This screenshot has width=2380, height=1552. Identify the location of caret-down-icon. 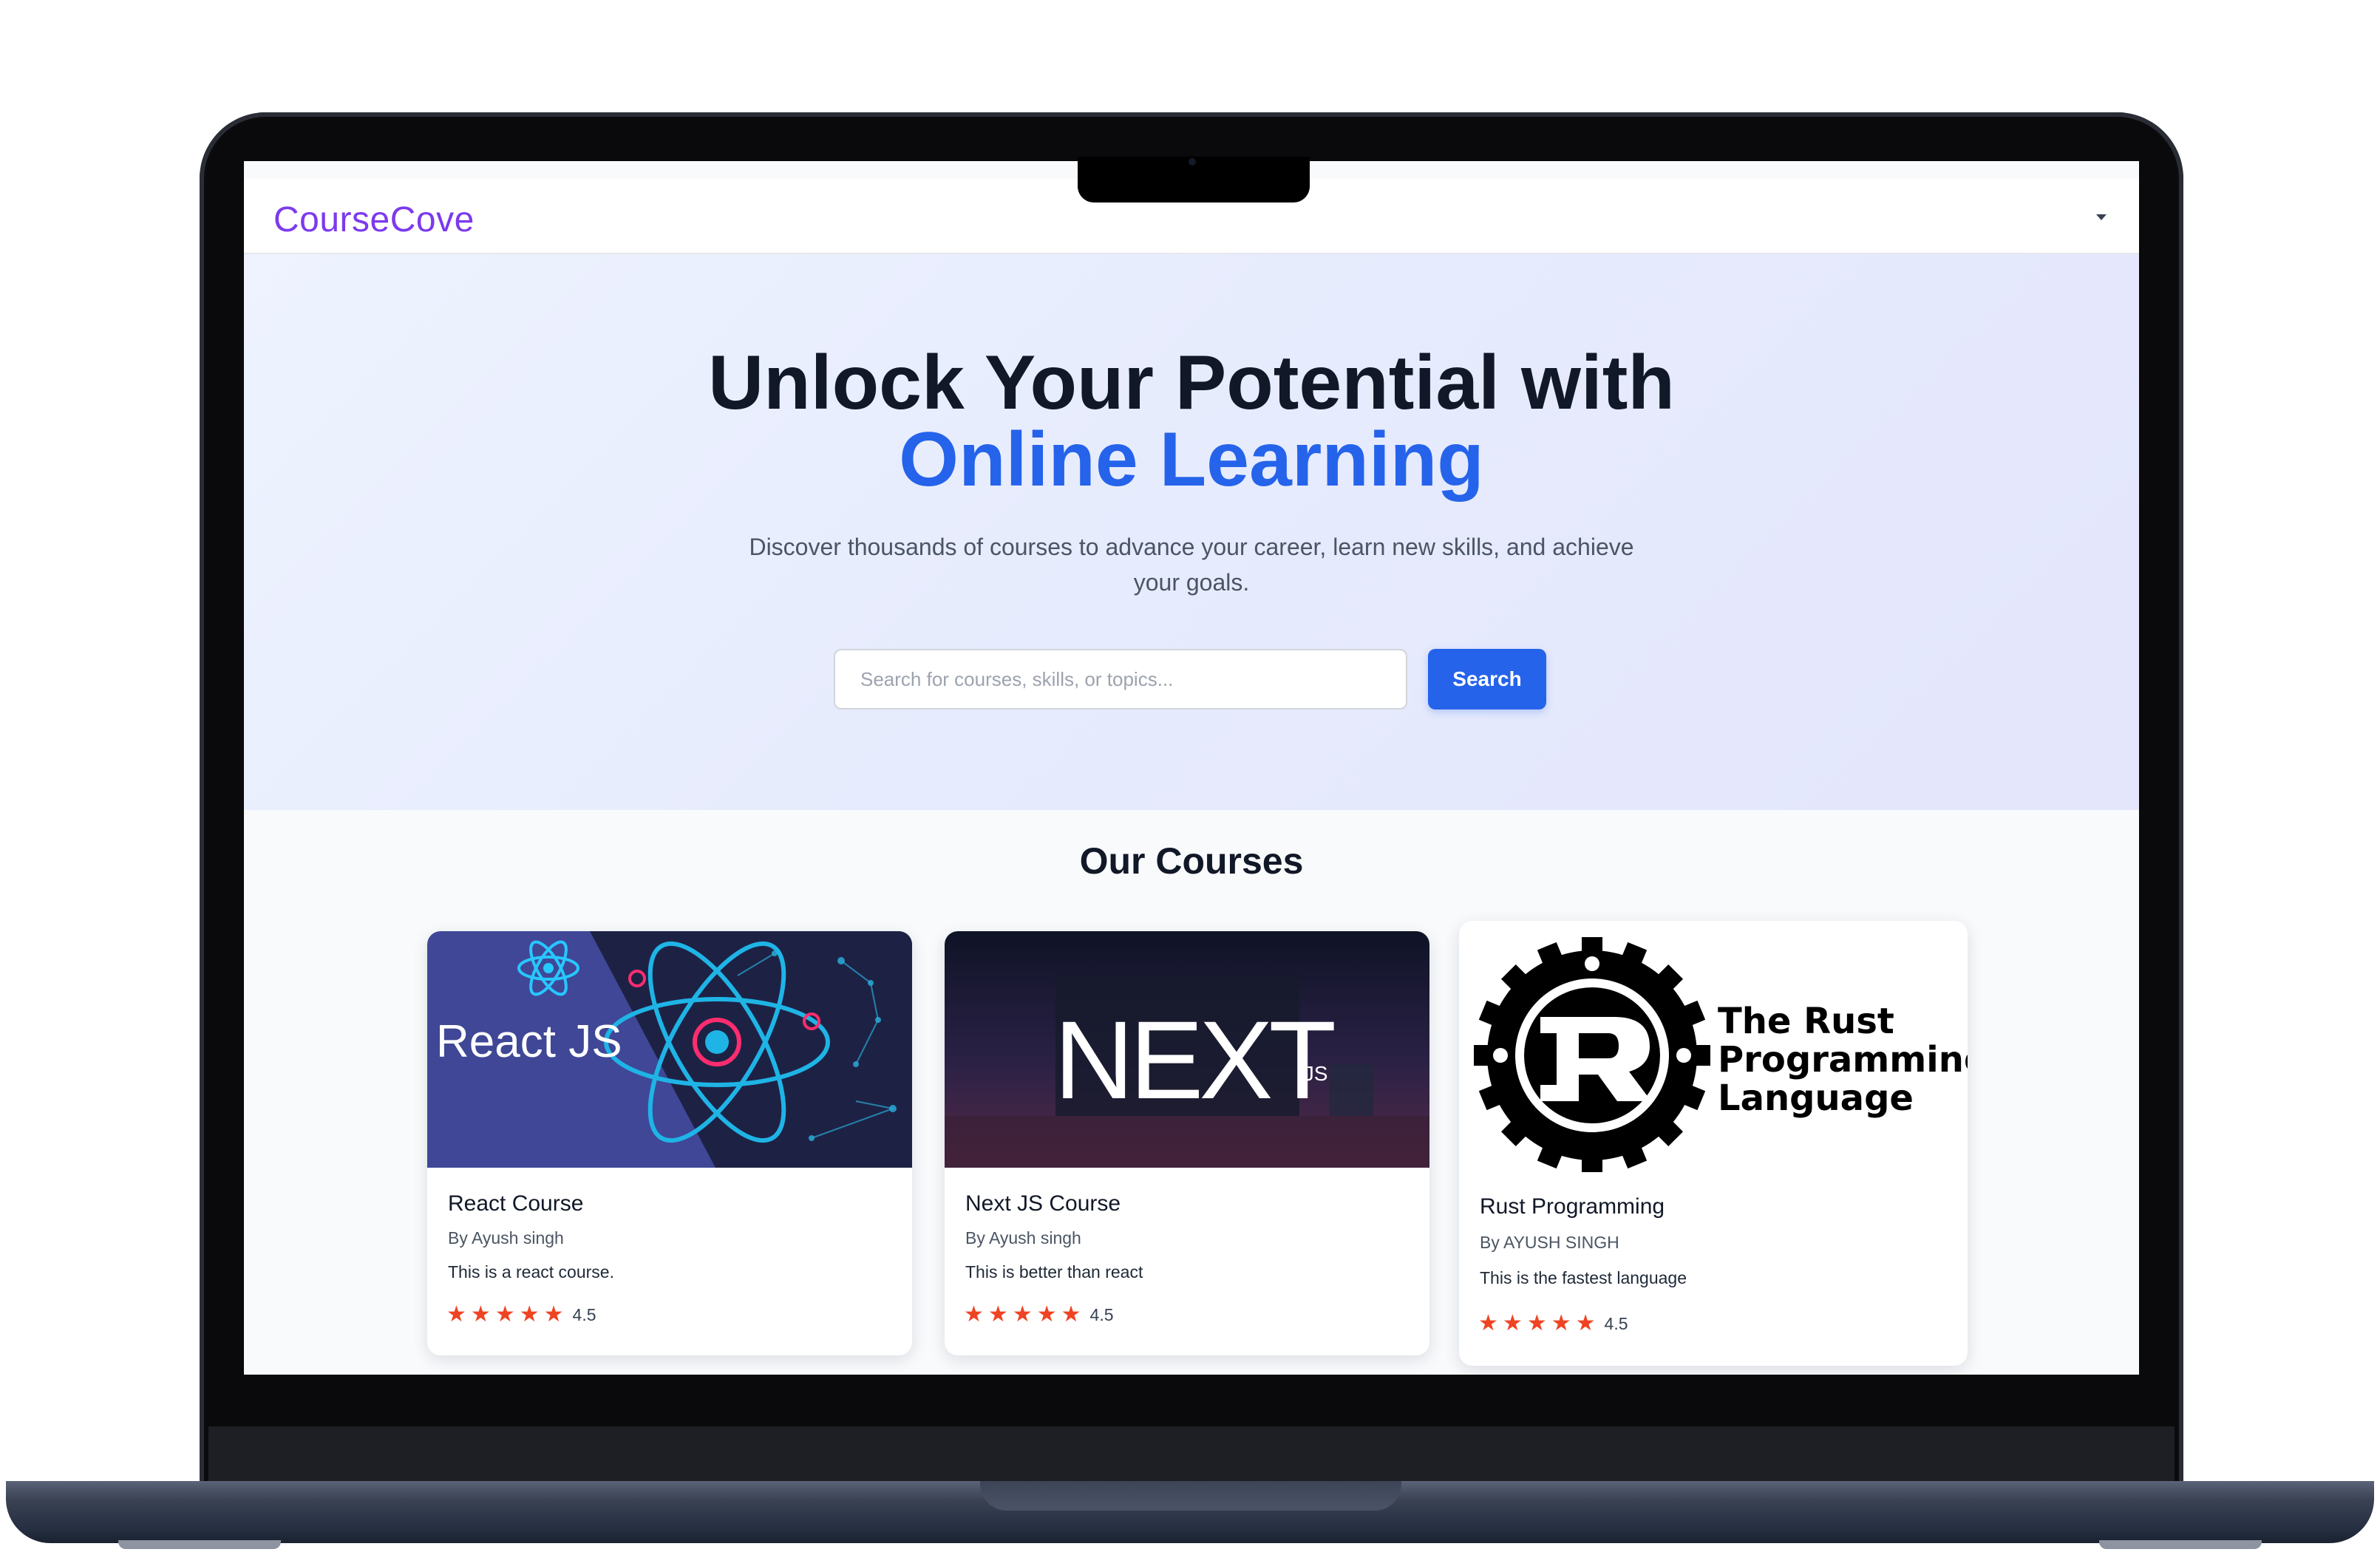
(2101, 217).